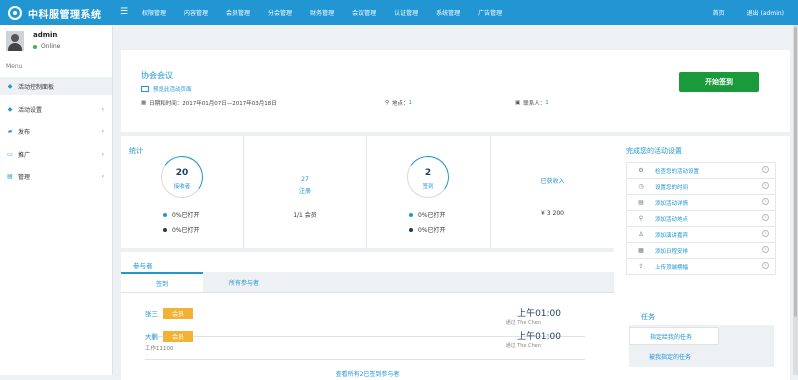 The height and width of the screenshot is (380, 798). What do you see at coordinates (719, 82) in the screenshot?
I see `start-checkin-button: 开始签到` at bounding box center [719, 82].